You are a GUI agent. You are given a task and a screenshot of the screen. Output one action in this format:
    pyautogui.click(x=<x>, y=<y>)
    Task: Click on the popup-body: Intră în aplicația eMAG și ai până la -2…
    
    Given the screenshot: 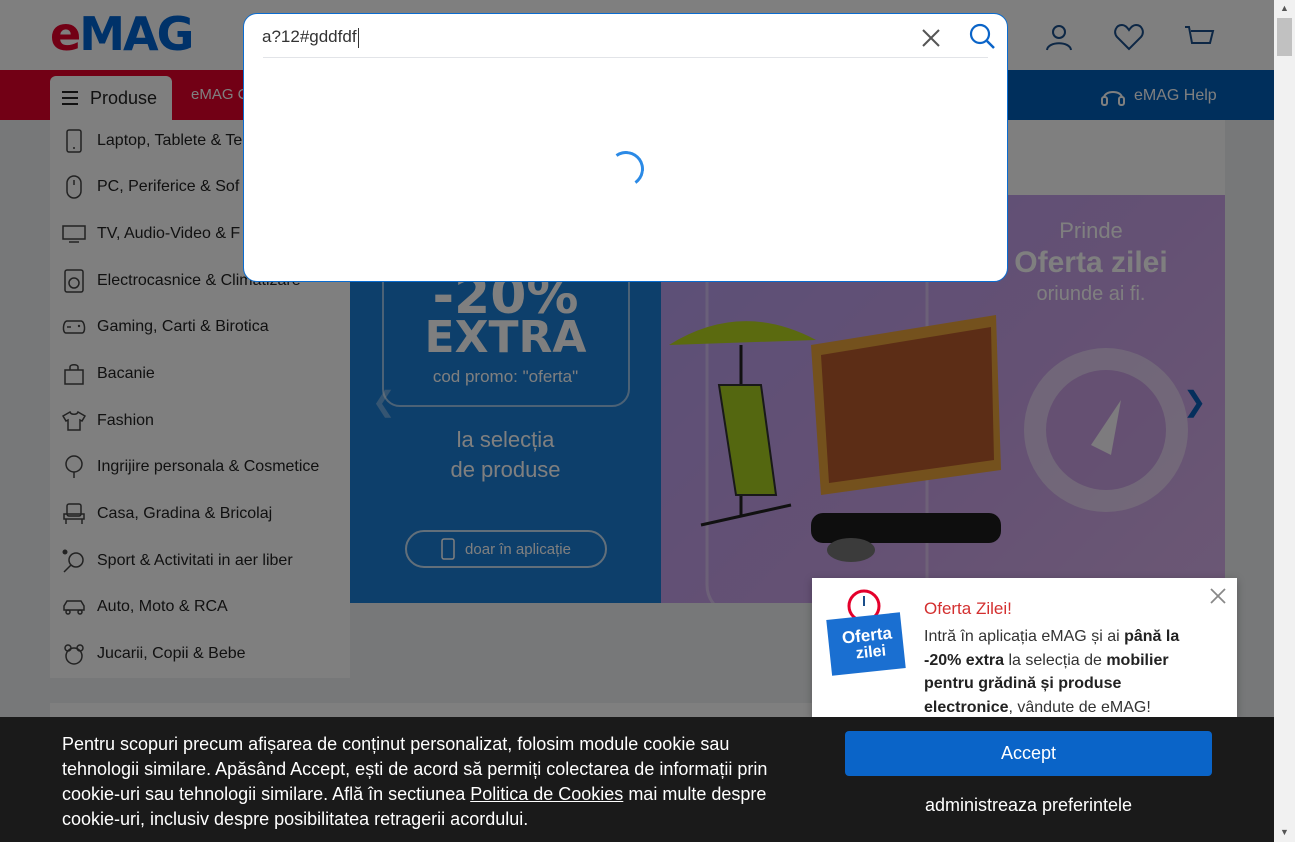 What is the action you would take?
    pyautogui.click(x=1069, y=672)
    